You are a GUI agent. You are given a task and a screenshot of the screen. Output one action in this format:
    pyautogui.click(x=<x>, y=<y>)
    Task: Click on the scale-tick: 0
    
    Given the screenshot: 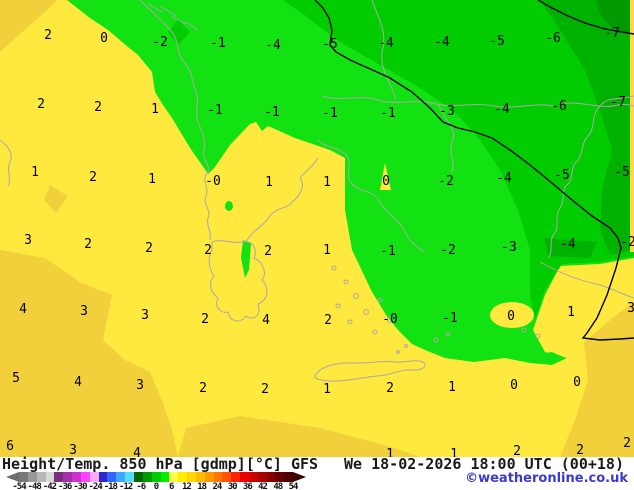 What is the action you would take?
    pyautogui.click(x=156, y=486)
    